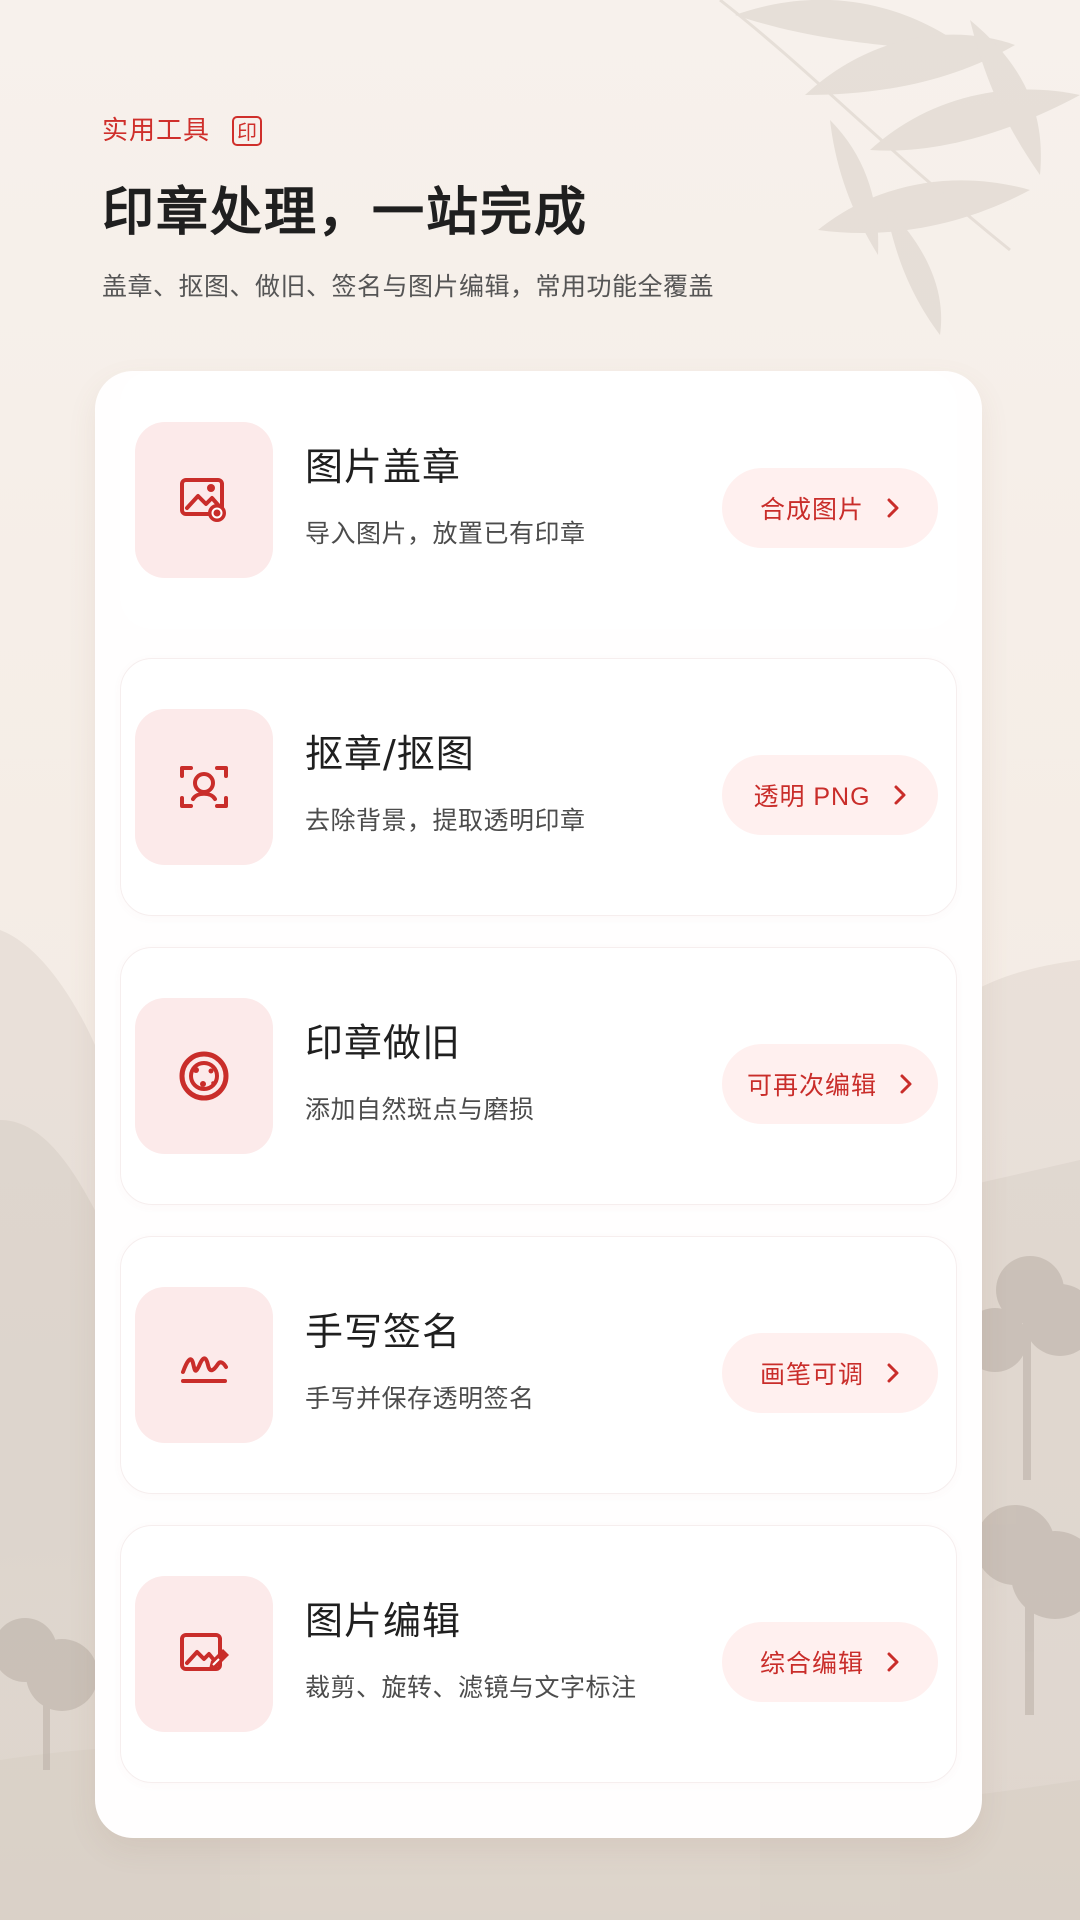  What do you see at coordinates (247, 131) in the screenshot?
I see `seal-badge-icon: 印` at bounding box center [247, 131].